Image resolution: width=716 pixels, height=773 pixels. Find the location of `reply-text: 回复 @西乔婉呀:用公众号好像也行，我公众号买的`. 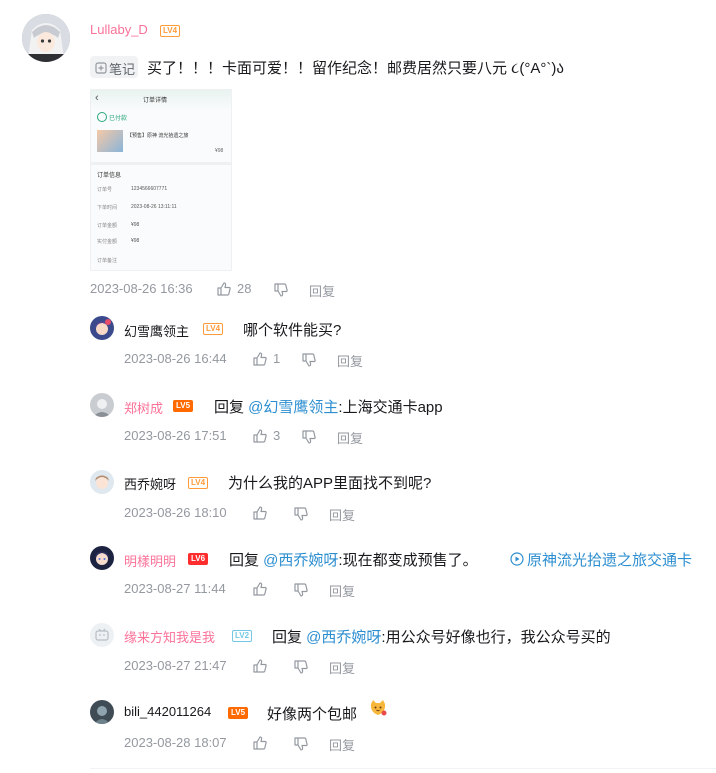

reply-text: 回复 @西乔婉呀:用公众号好像也行，我公众号买的 is located at coordinates (441, 636).